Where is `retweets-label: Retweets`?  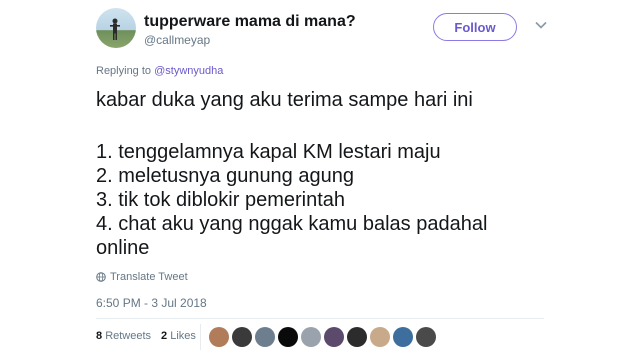
retweets-label: Retweets is located at coordinates (128, 336).